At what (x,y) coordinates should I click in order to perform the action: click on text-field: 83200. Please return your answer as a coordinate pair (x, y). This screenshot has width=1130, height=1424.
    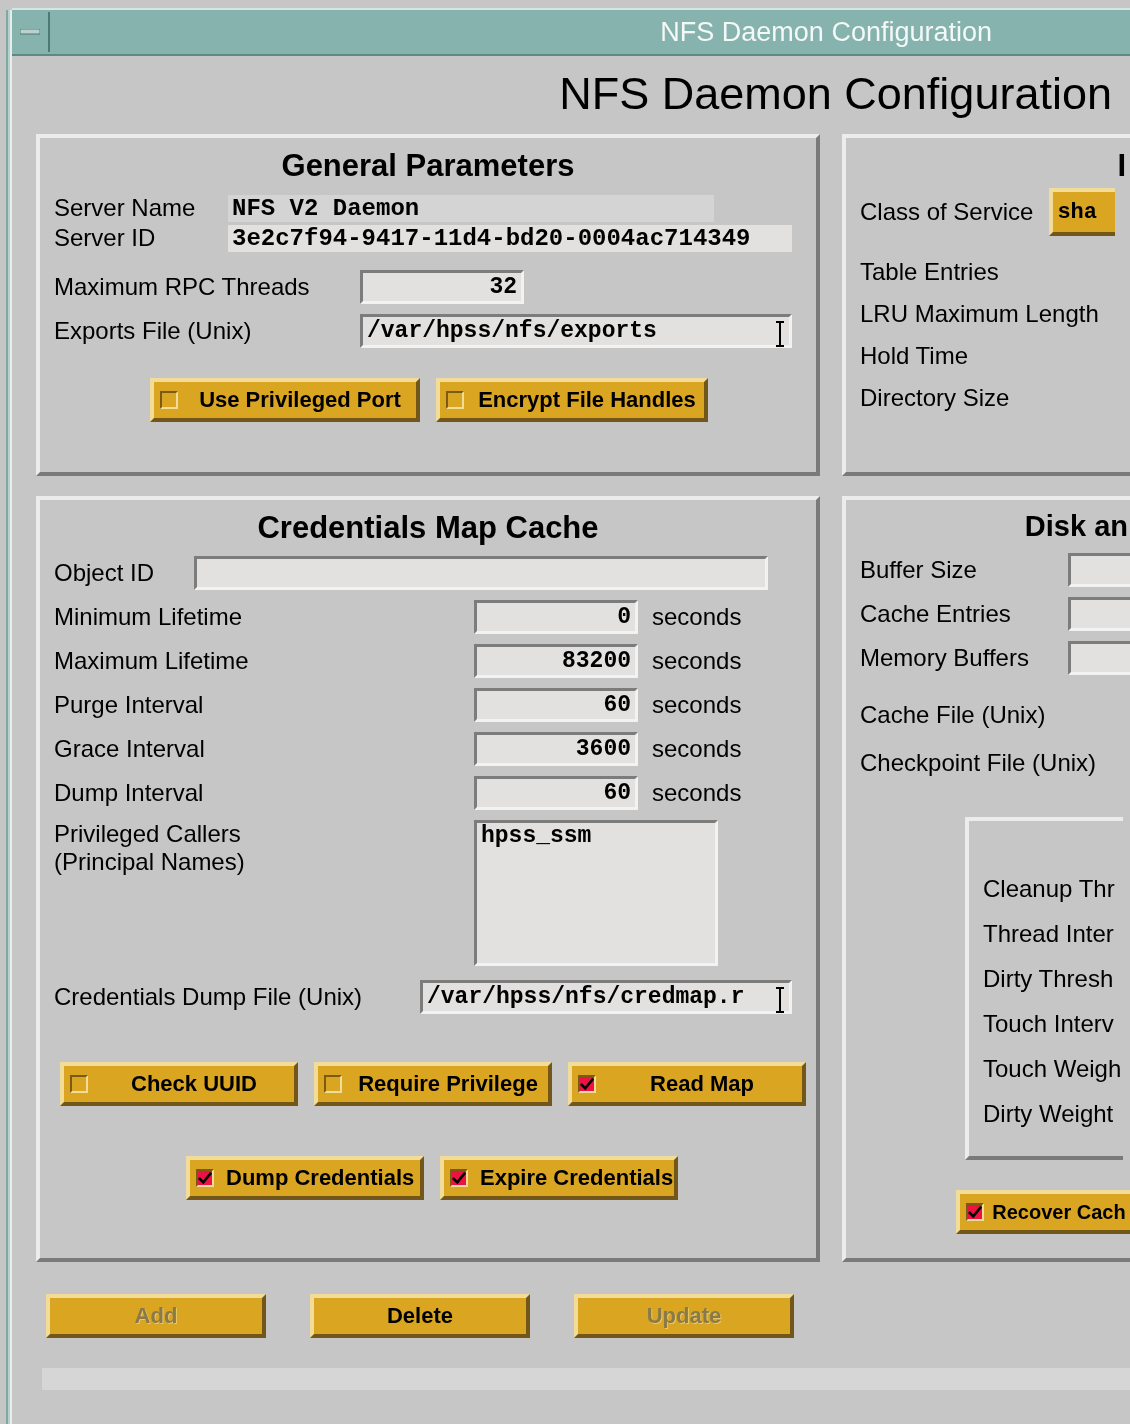
    Looking at the image, I should click on (556, 661).